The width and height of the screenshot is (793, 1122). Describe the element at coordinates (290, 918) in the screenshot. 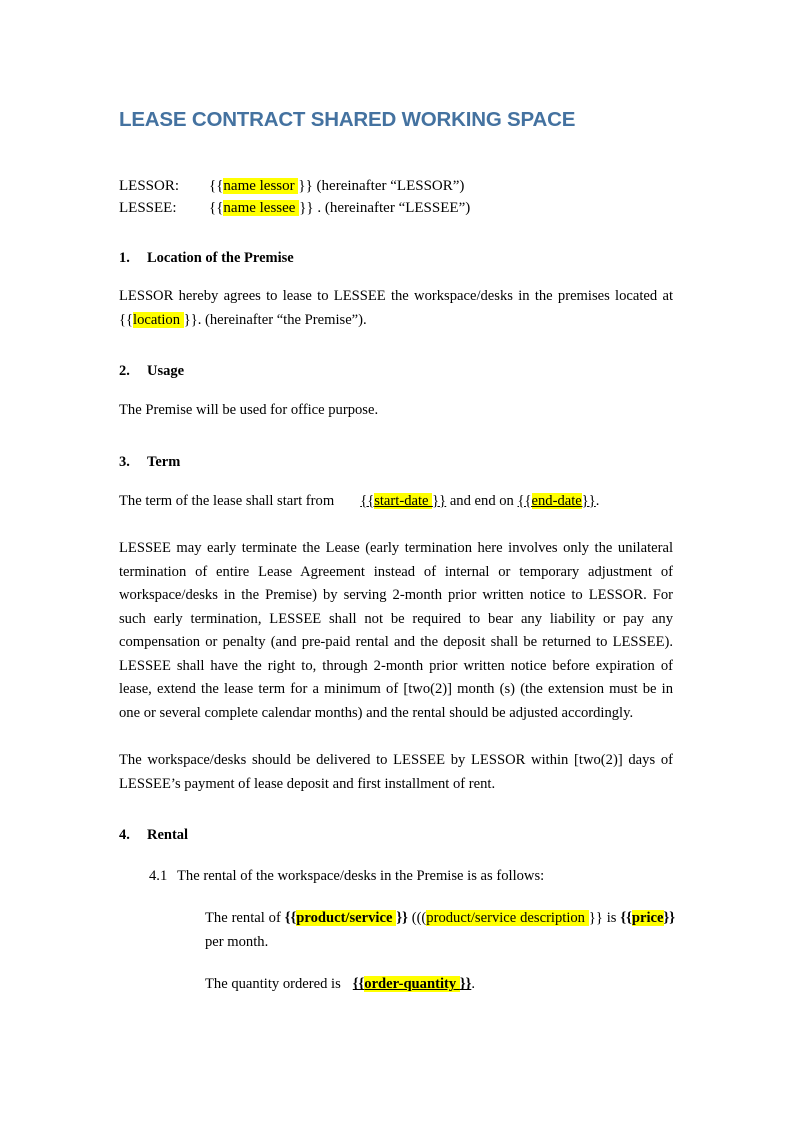

I see `product-open-brace: {{` at that location.